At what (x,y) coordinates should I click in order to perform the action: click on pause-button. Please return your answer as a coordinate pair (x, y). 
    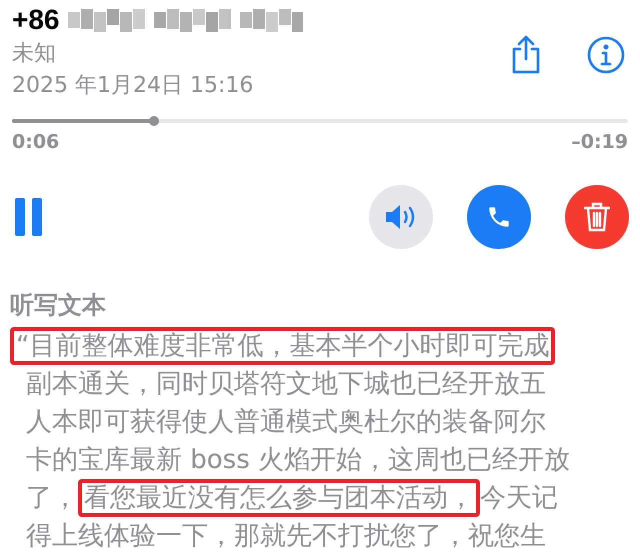
    Looking at the image, I should click on (30, 216).